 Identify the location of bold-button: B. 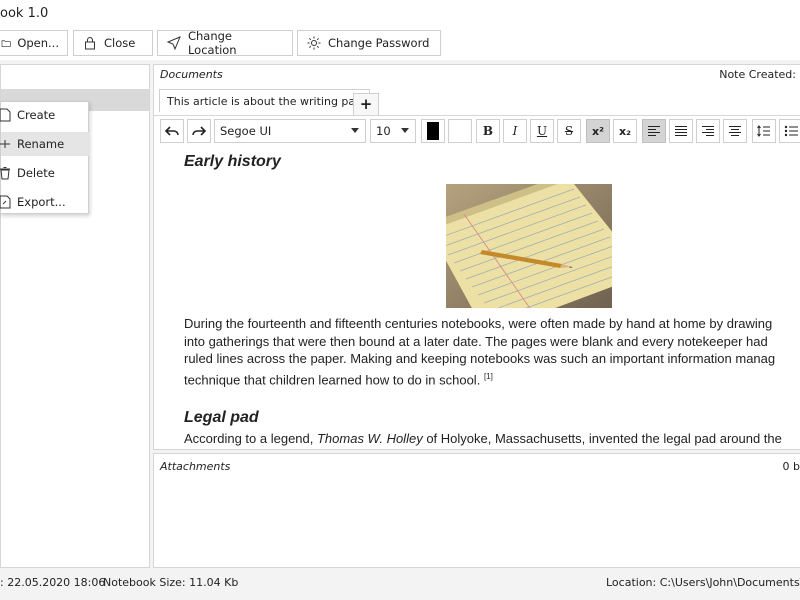
(488, 131).